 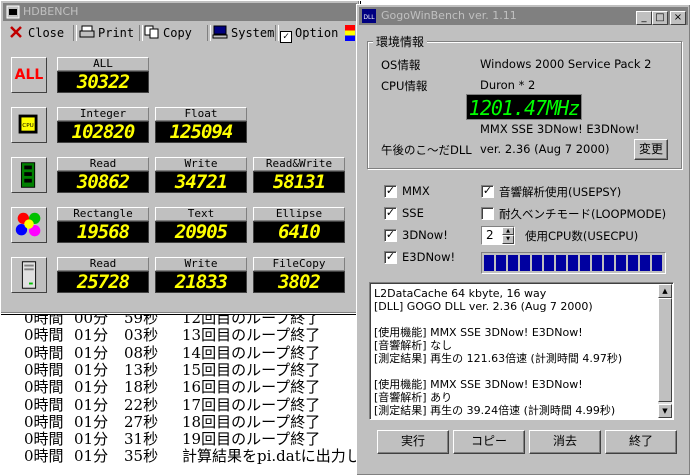 What do you see at coordinates (106, 33) in the screenshot?
I see `print-button: Print` at bounding box center [106, 33].